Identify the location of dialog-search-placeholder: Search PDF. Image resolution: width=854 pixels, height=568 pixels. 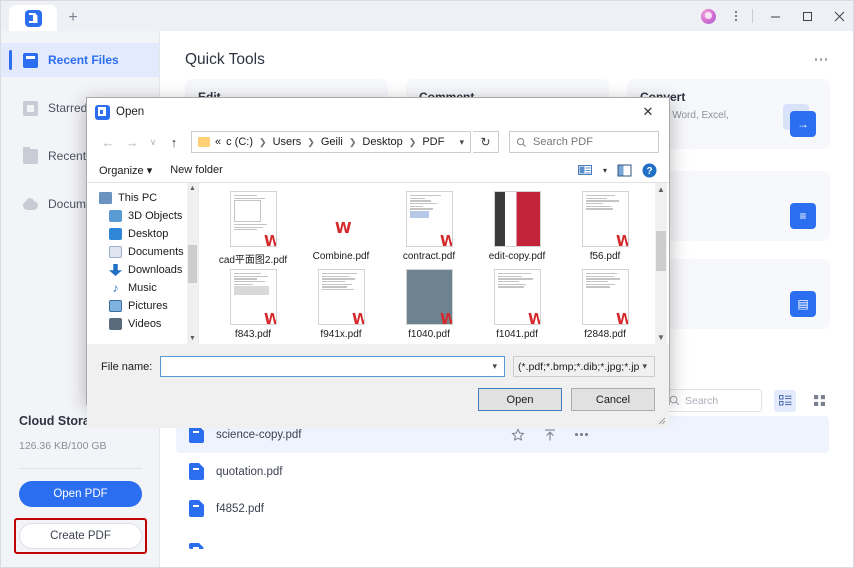
(563, 142).